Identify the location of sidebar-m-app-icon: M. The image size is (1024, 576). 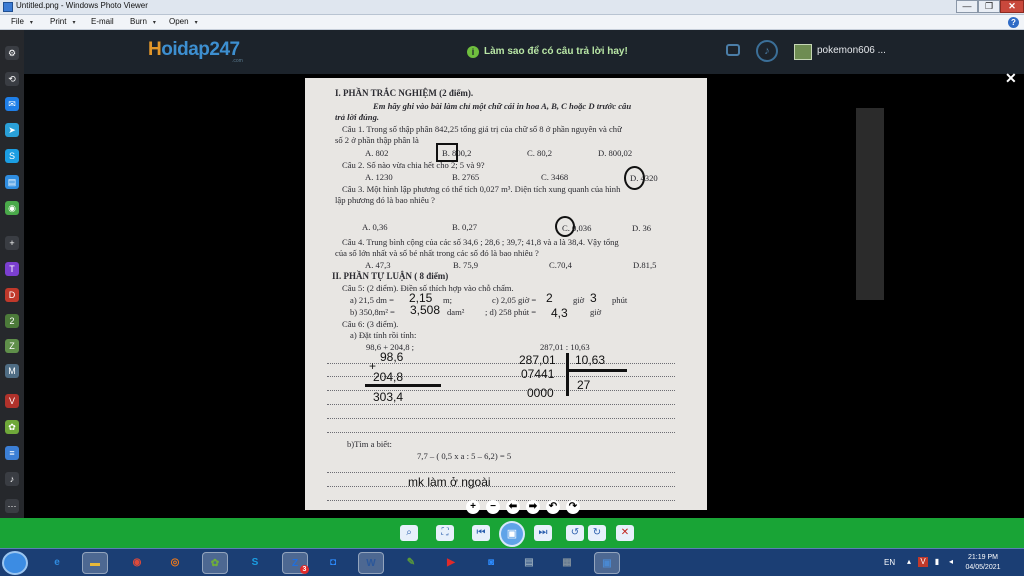
(12, 371).